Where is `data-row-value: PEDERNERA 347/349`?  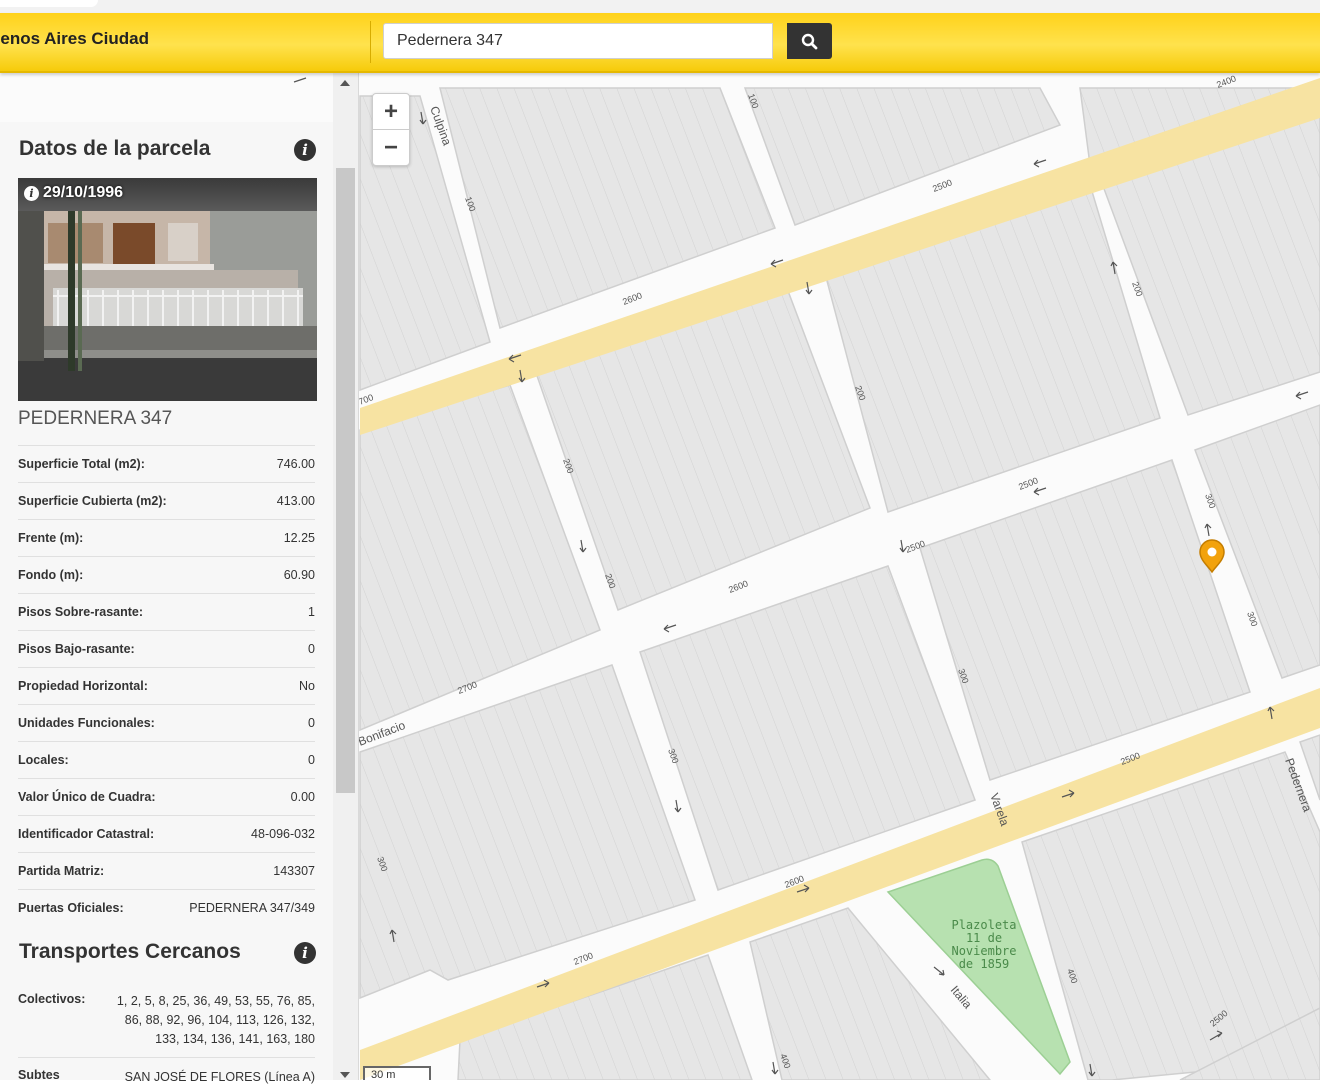 data-row-value: PEDERNERA 347/349 is located at coordinates (252, 908).